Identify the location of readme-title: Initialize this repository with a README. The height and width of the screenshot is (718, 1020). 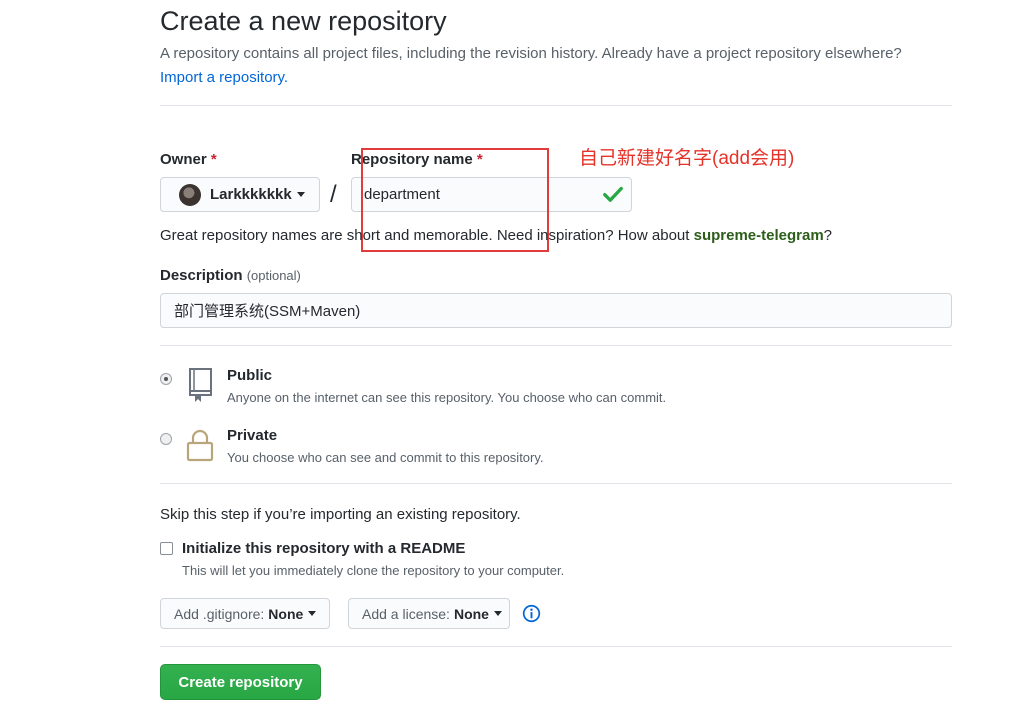
(323, 548).